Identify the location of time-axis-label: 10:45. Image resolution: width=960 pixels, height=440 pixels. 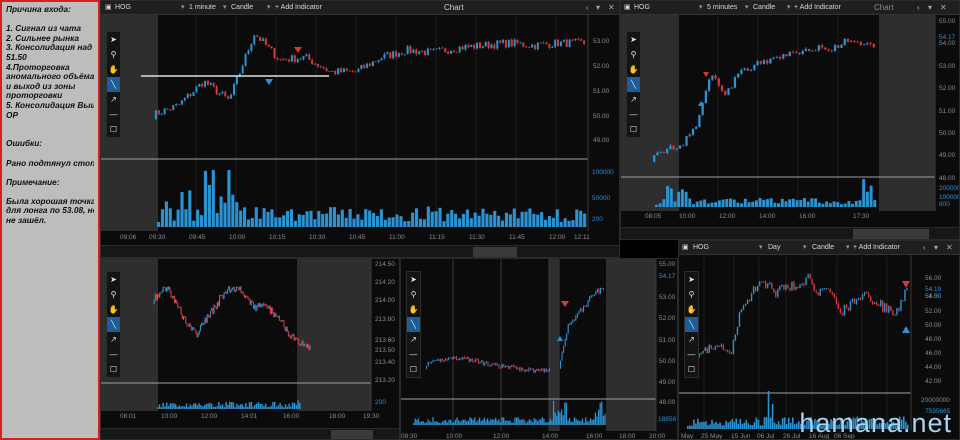
(357, 237).